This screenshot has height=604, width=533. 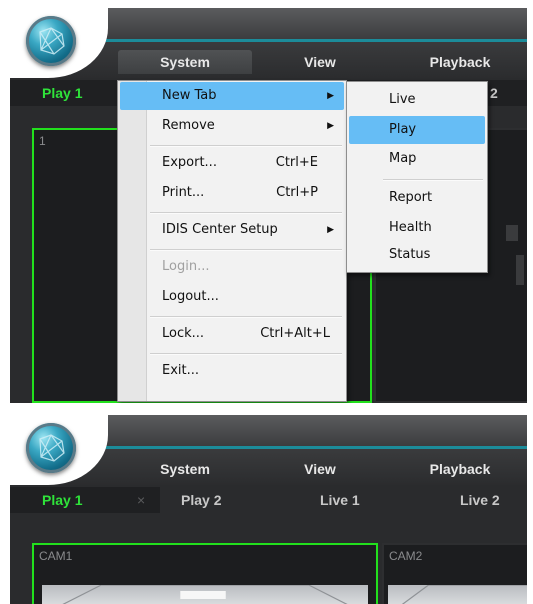 What do you see at coordinates (42, 141) in the screenshot?
I see `cell-number-label: 1` at bounding box center [42, 141].